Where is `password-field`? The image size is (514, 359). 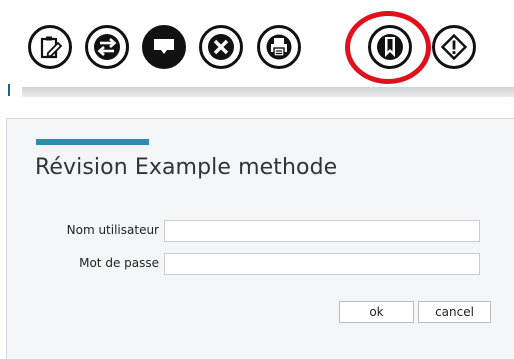
password-field is located at coordinates (322, 264).